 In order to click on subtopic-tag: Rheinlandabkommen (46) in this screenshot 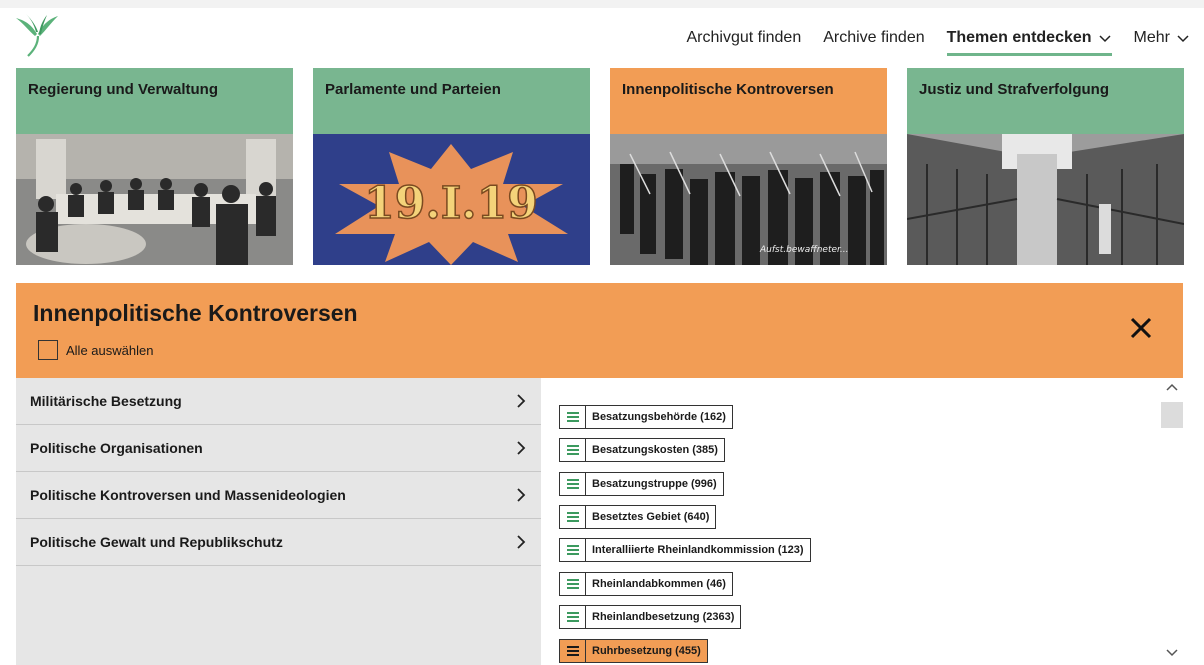, I will do `click(646, 584)`.